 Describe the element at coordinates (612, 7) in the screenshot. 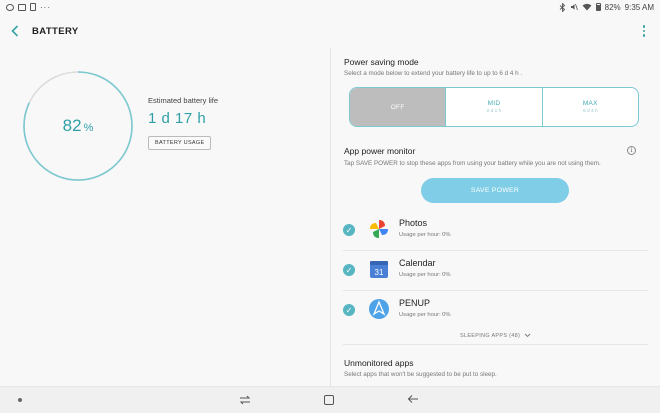

I see `battery-percent-text: 82%` at that location.